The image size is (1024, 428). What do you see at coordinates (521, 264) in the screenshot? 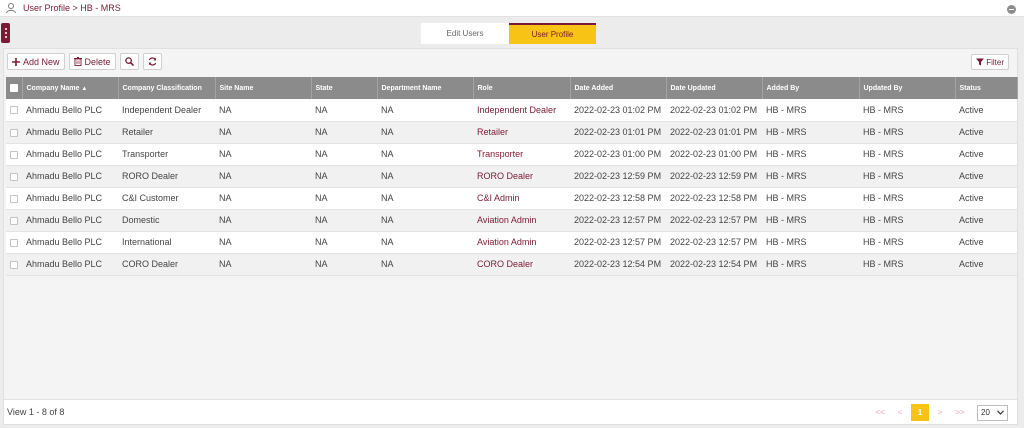
I see `role-cell: CORO Dealer` at bounding box center [521, 264].